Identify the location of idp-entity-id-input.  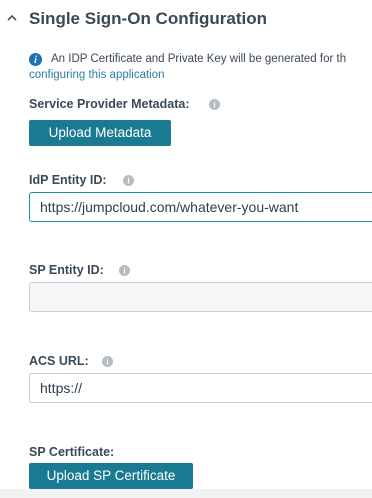
(200, 207).